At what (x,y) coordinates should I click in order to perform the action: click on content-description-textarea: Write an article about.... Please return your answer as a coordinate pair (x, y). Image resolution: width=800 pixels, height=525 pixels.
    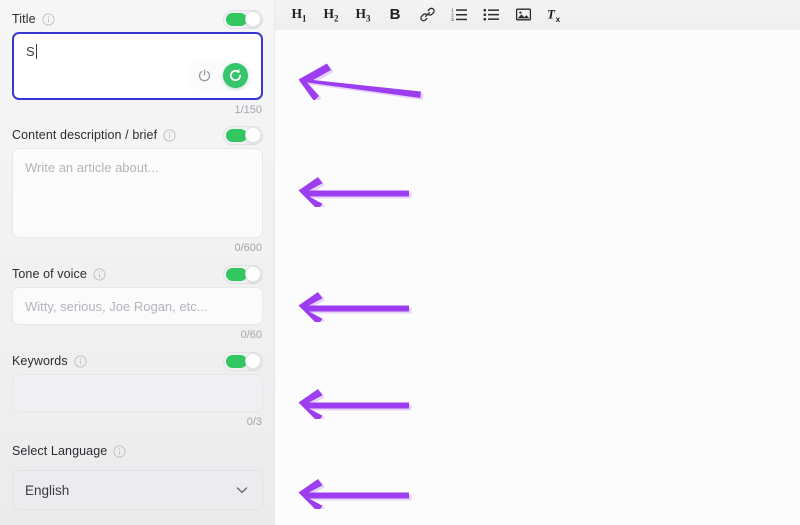
    Looking at the image, I should click on (137, 193).